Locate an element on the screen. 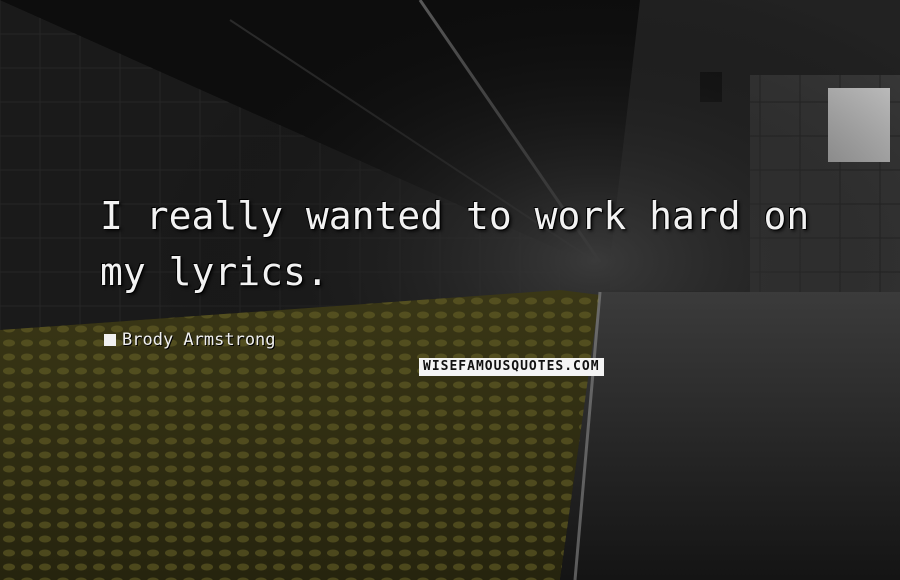  author-name: Brody Armstrong is located at coordinates (199, 340).